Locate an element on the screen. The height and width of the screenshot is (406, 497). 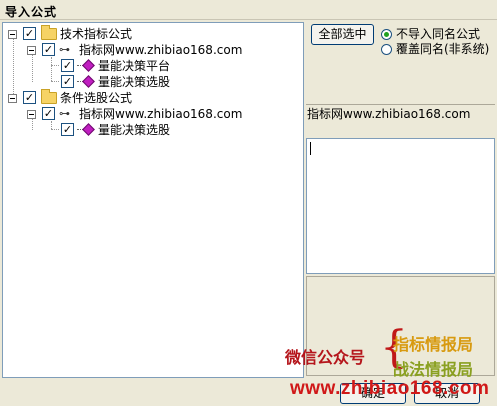
tree-node-formula-1: ✓ 量能决策平台 is located at coordinates (153, 66).